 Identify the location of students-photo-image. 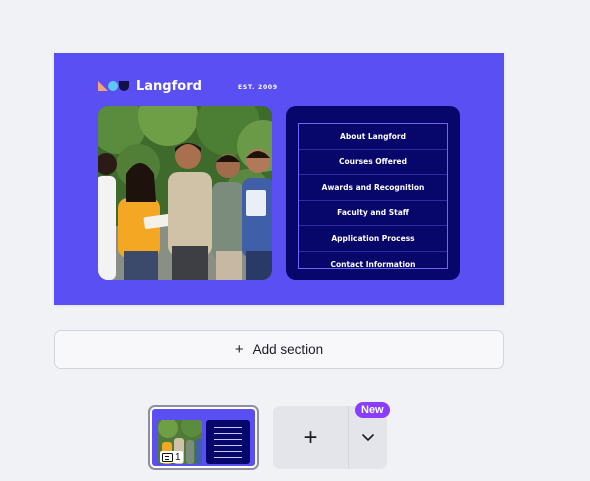
(185, 193).